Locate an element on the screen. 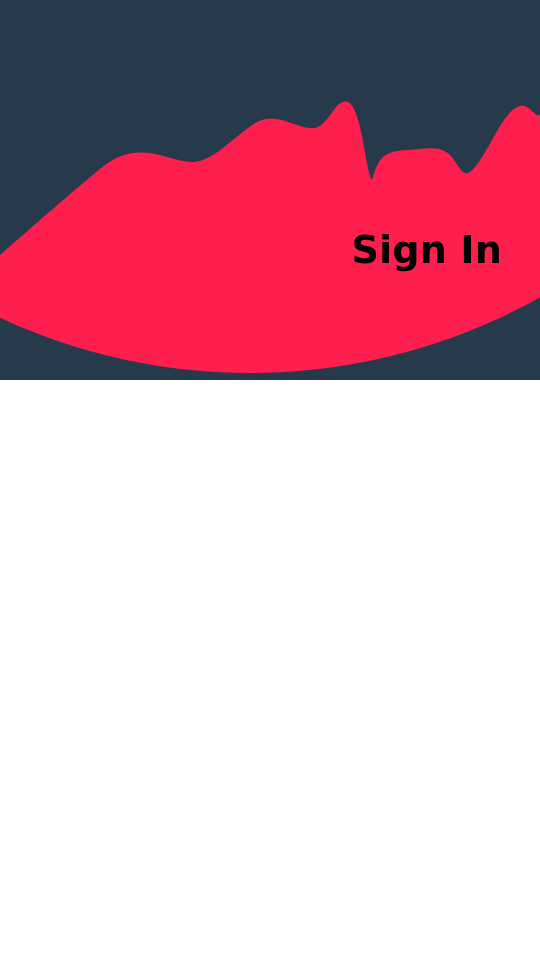 The image size is (540, 960). page-title: Sign In is located at coordinates (426, 250).